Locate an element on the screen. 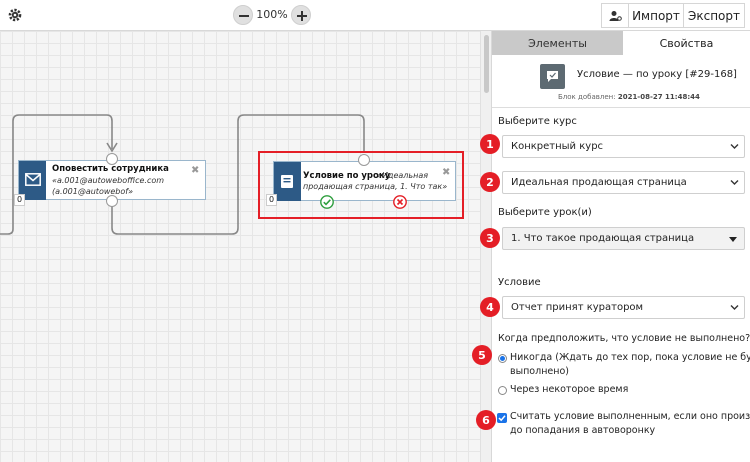 The height and width of the screenshot is (462, 750). tab-properties: Свойства is located at coordinates (686, 43).